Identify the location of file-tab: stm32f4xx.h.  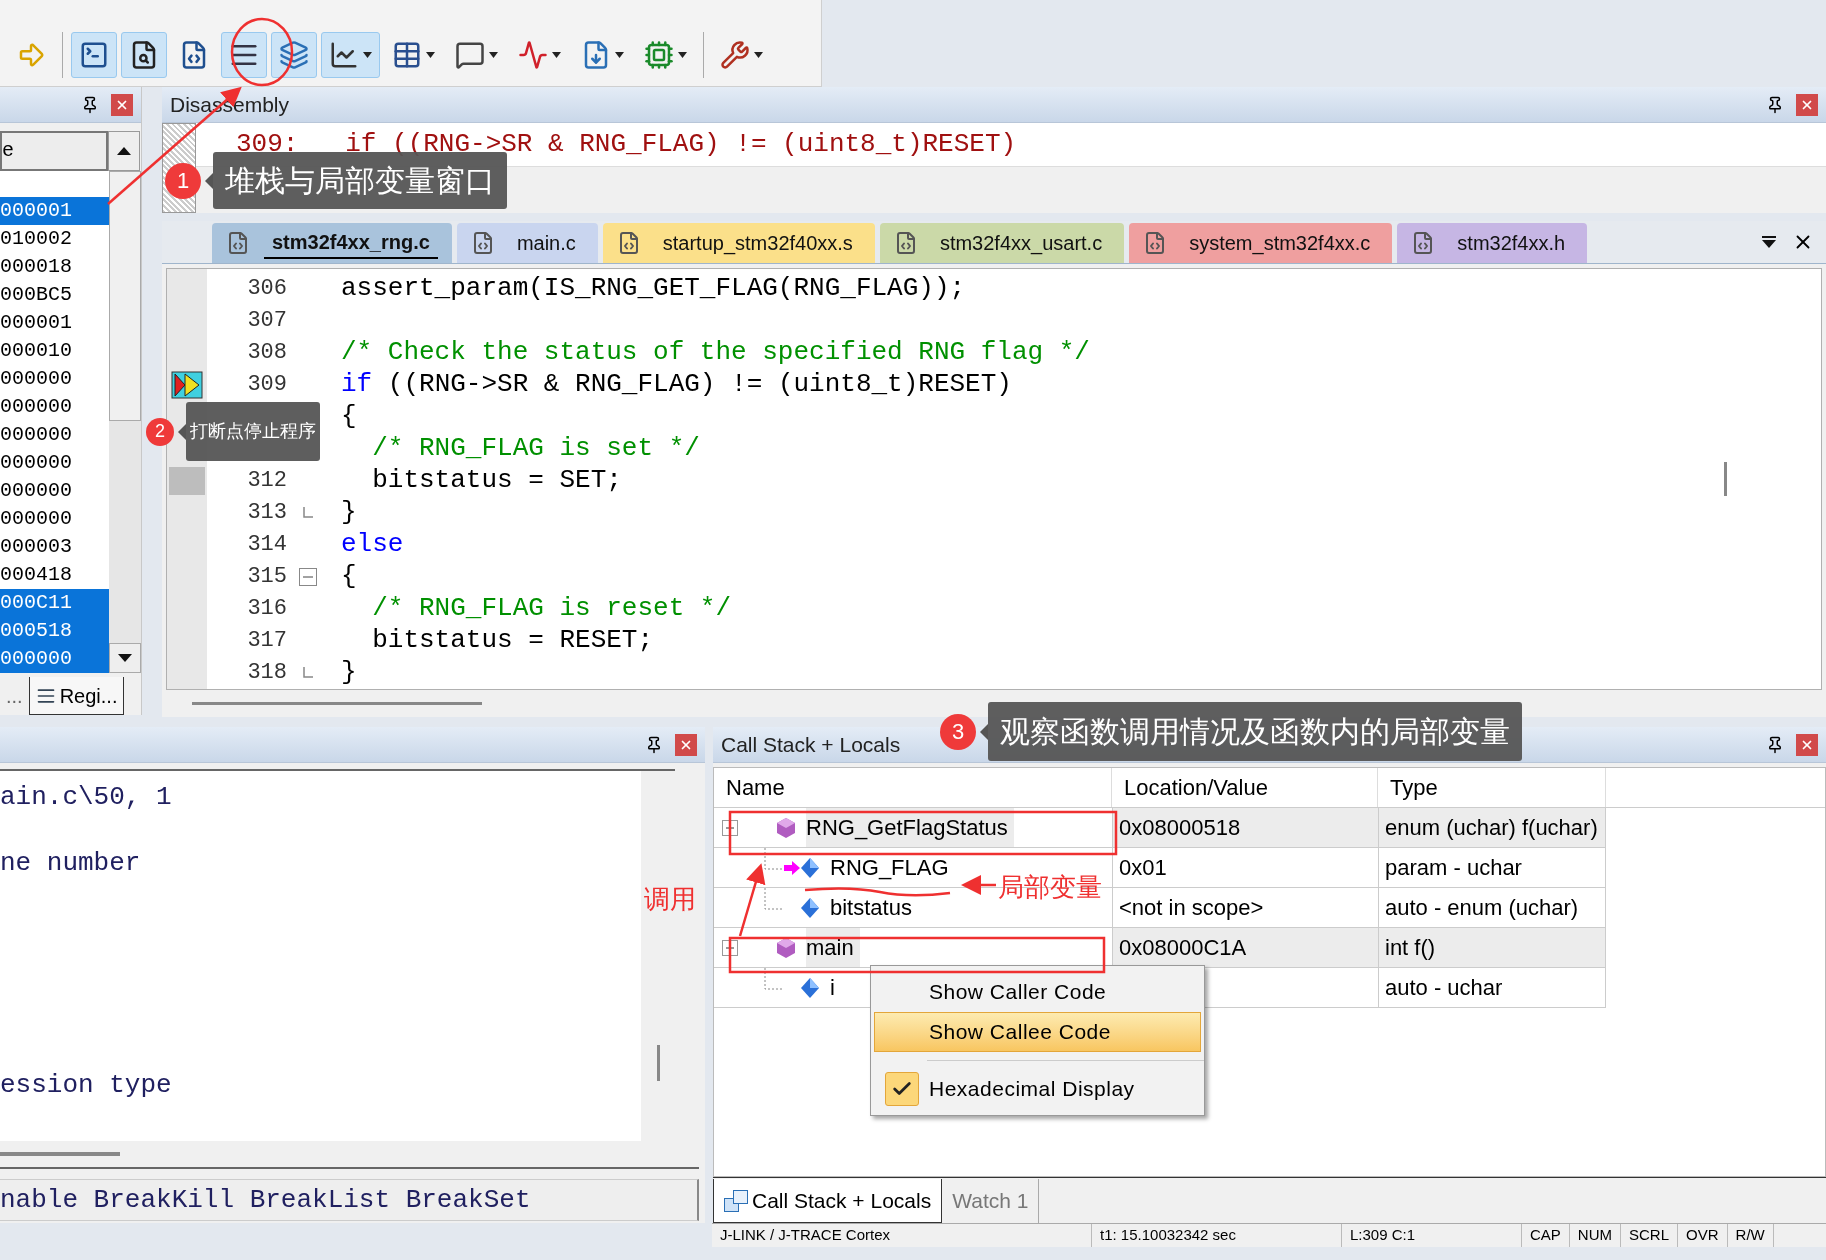
(1492, 242).